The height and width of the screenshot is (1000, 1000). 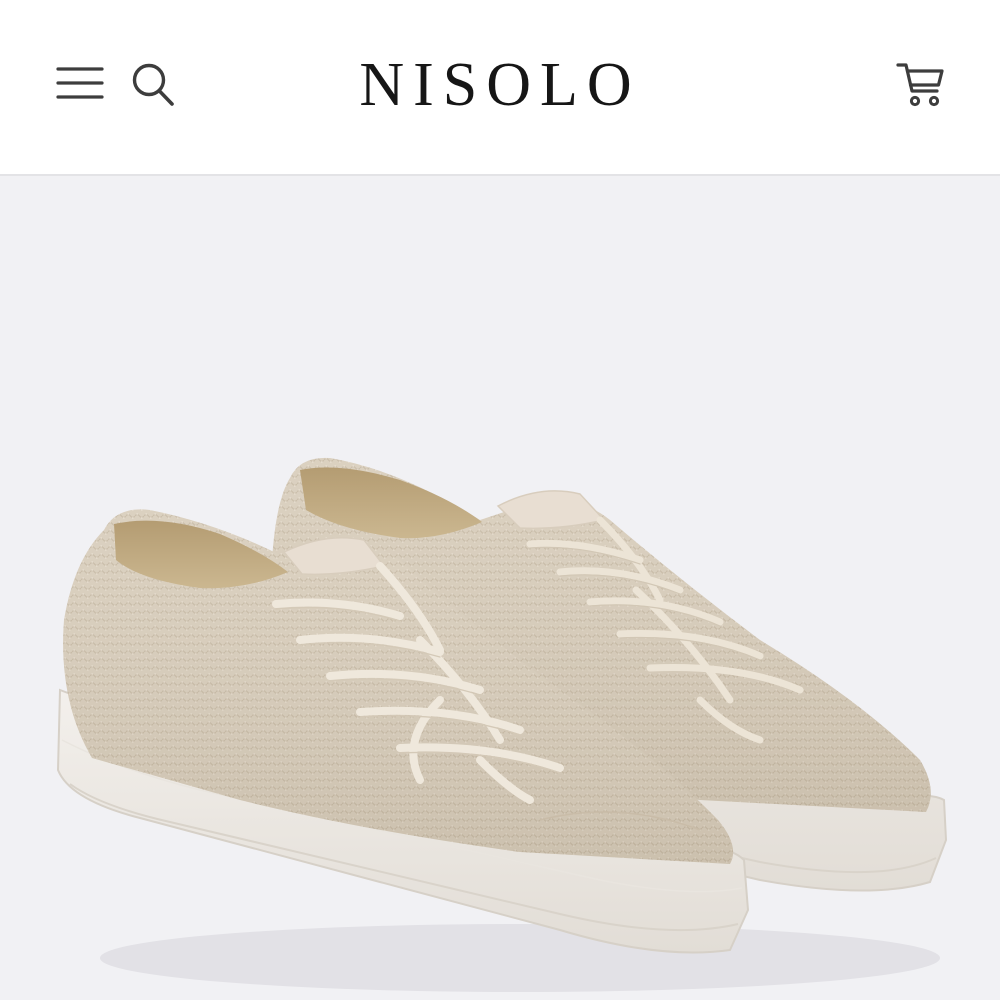 I want to click on search-icon, so click(x=153, y=84).